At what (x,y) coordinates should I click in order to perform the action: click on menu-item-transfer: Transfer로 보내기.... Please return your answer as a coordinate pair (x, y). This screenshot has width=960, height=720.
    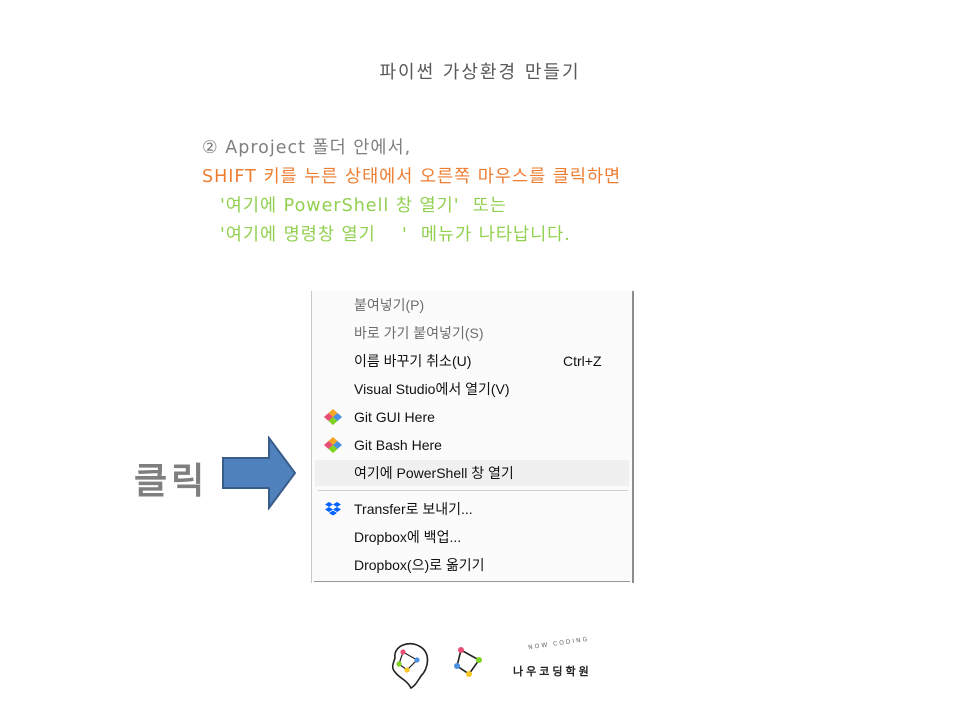
    Looking at the image, I should click on (472, 509).